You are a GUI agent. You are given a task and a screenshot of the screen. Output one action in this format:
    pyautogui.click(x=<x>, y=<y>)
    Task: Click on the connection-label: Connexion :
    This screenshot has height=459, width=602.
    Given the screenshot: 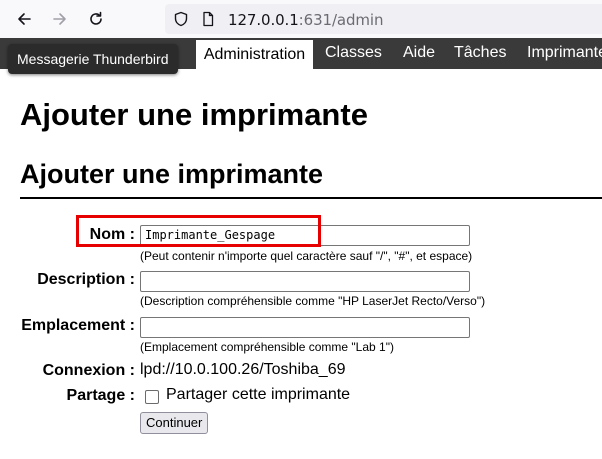 What is the action you would take?
    pyautogui.click(x=88, y=370)
    